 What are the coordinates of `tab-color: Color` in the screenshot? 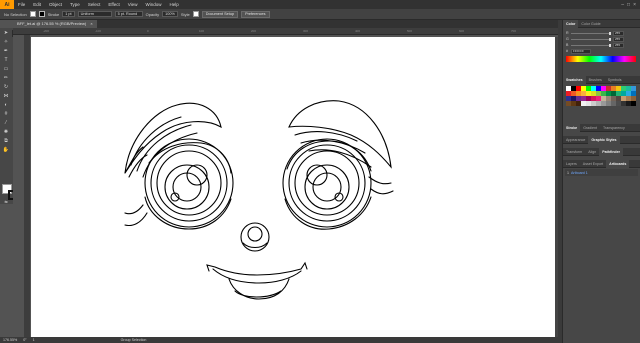 It's located at (571, 23).